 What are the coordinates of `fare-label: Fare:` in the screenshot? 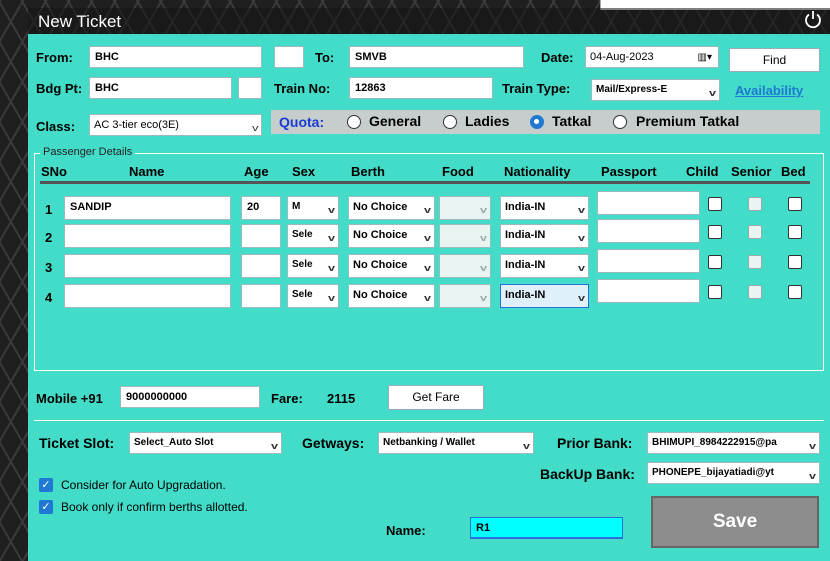 It's located at (287, 398).